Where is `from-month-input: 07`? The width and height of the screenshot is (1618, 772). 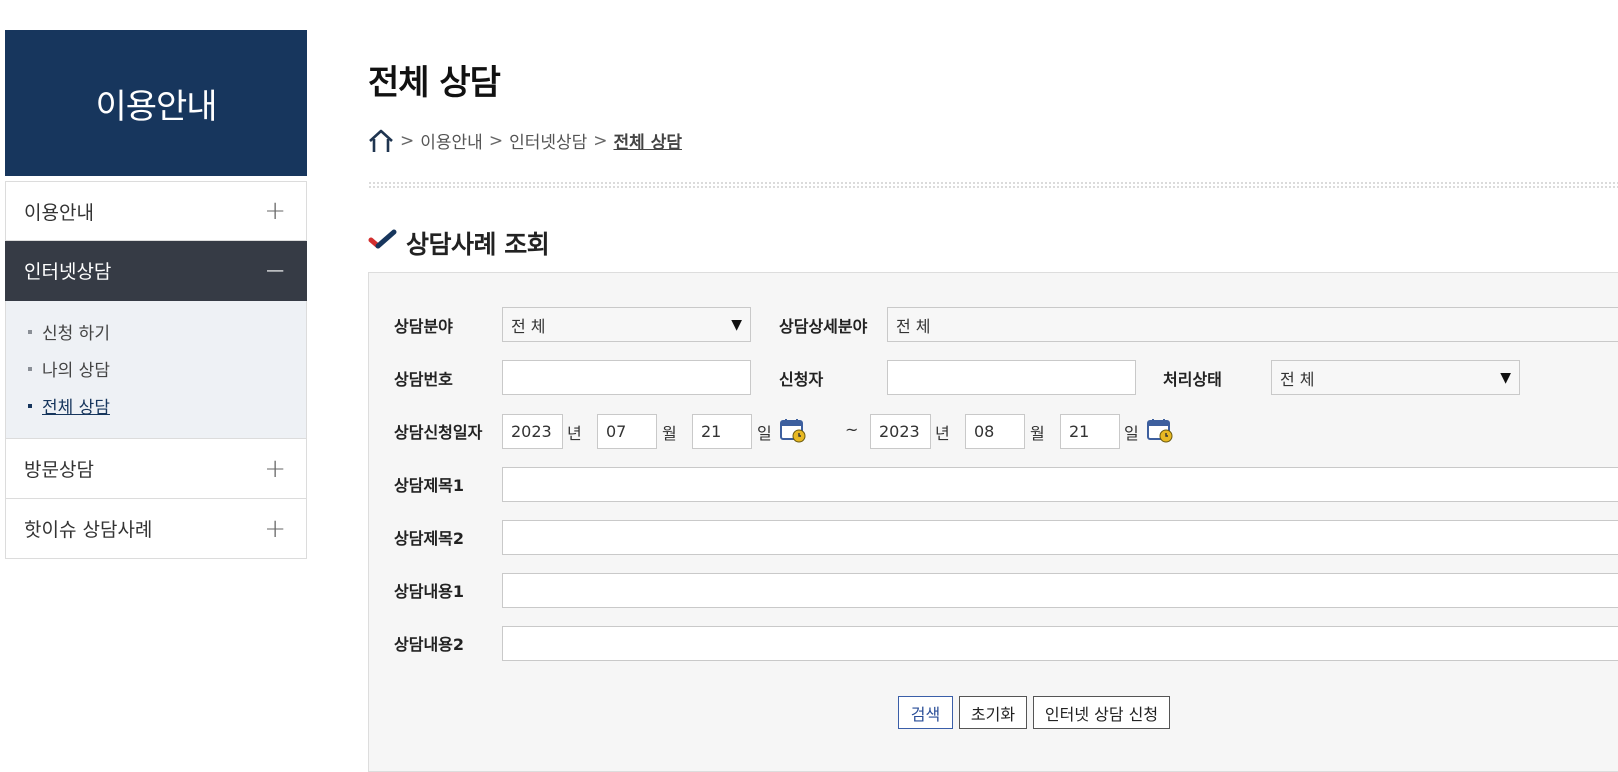
from-month-input: 07 is located at coordinates (627, 431).